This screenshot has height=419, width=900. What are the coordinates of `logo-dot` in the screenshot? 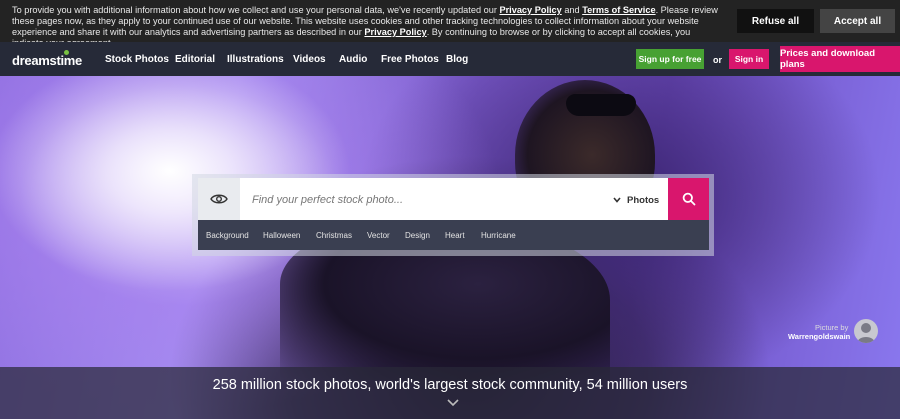 It's located at (66, 52).